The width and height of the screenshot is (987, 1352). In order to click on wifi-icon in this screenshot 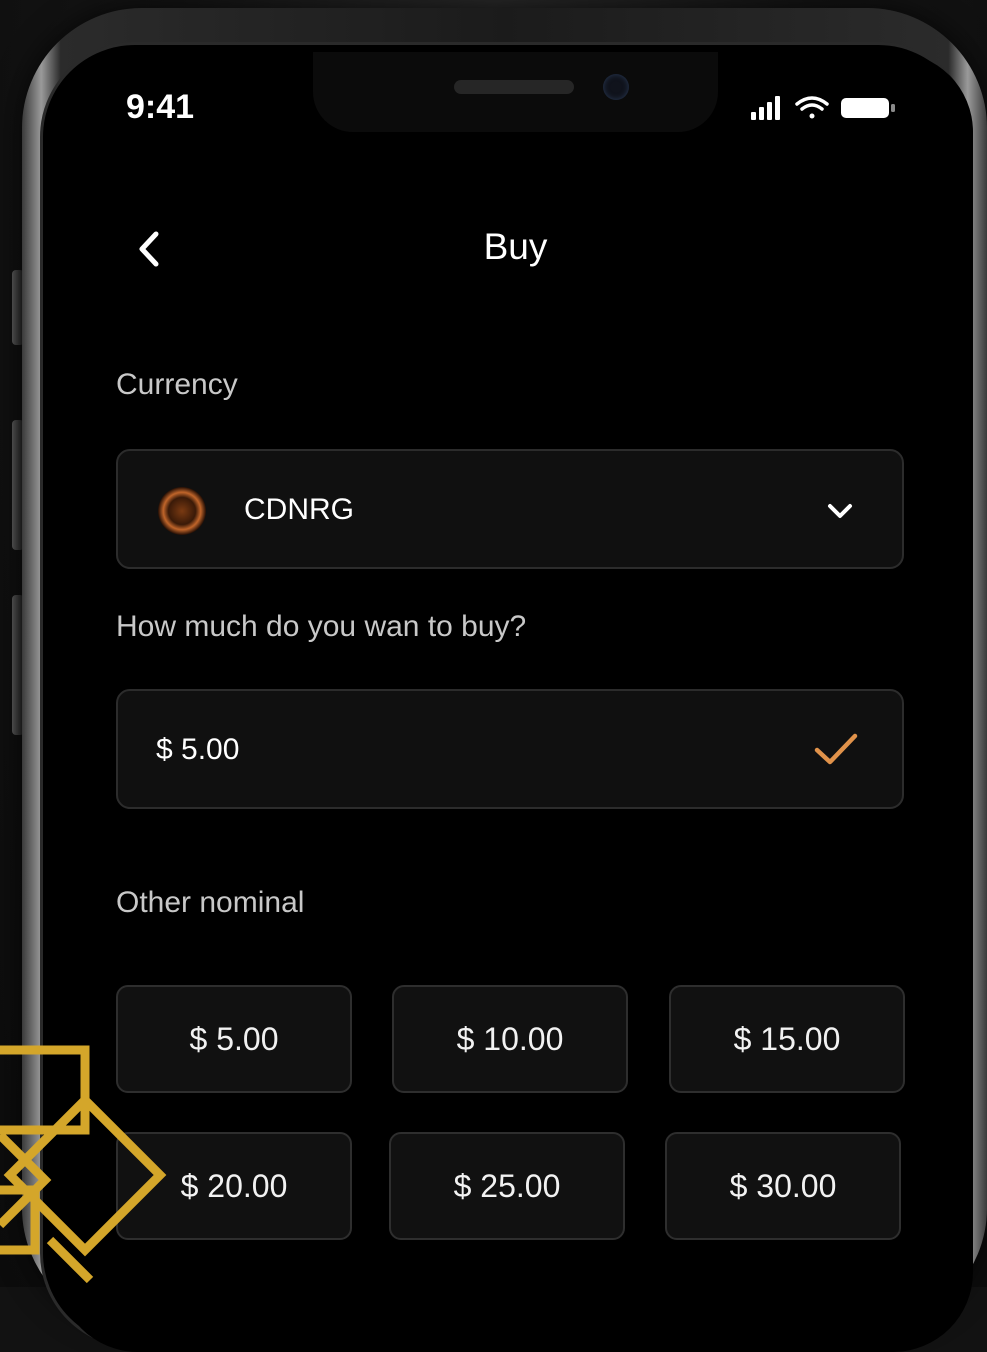, I will do `click(812, 107)`.